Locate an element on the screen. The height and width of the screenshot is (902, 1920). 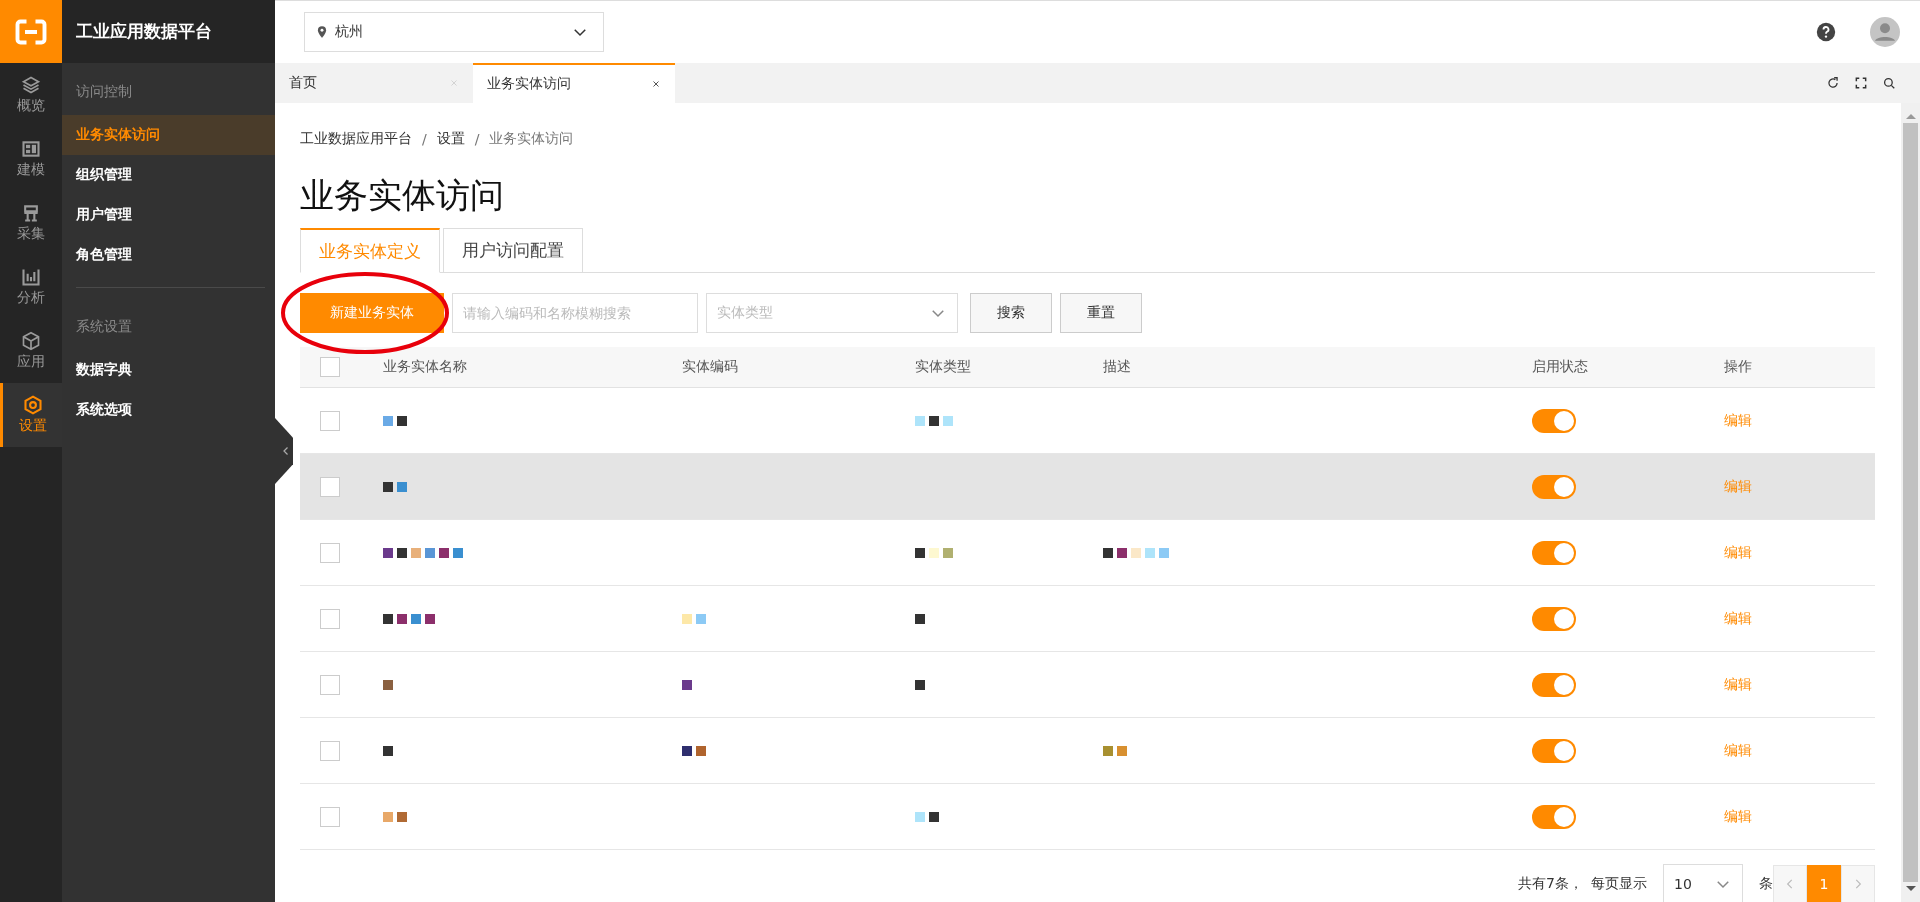
reset-button: 重置 is located at coordinates (1101, 313).